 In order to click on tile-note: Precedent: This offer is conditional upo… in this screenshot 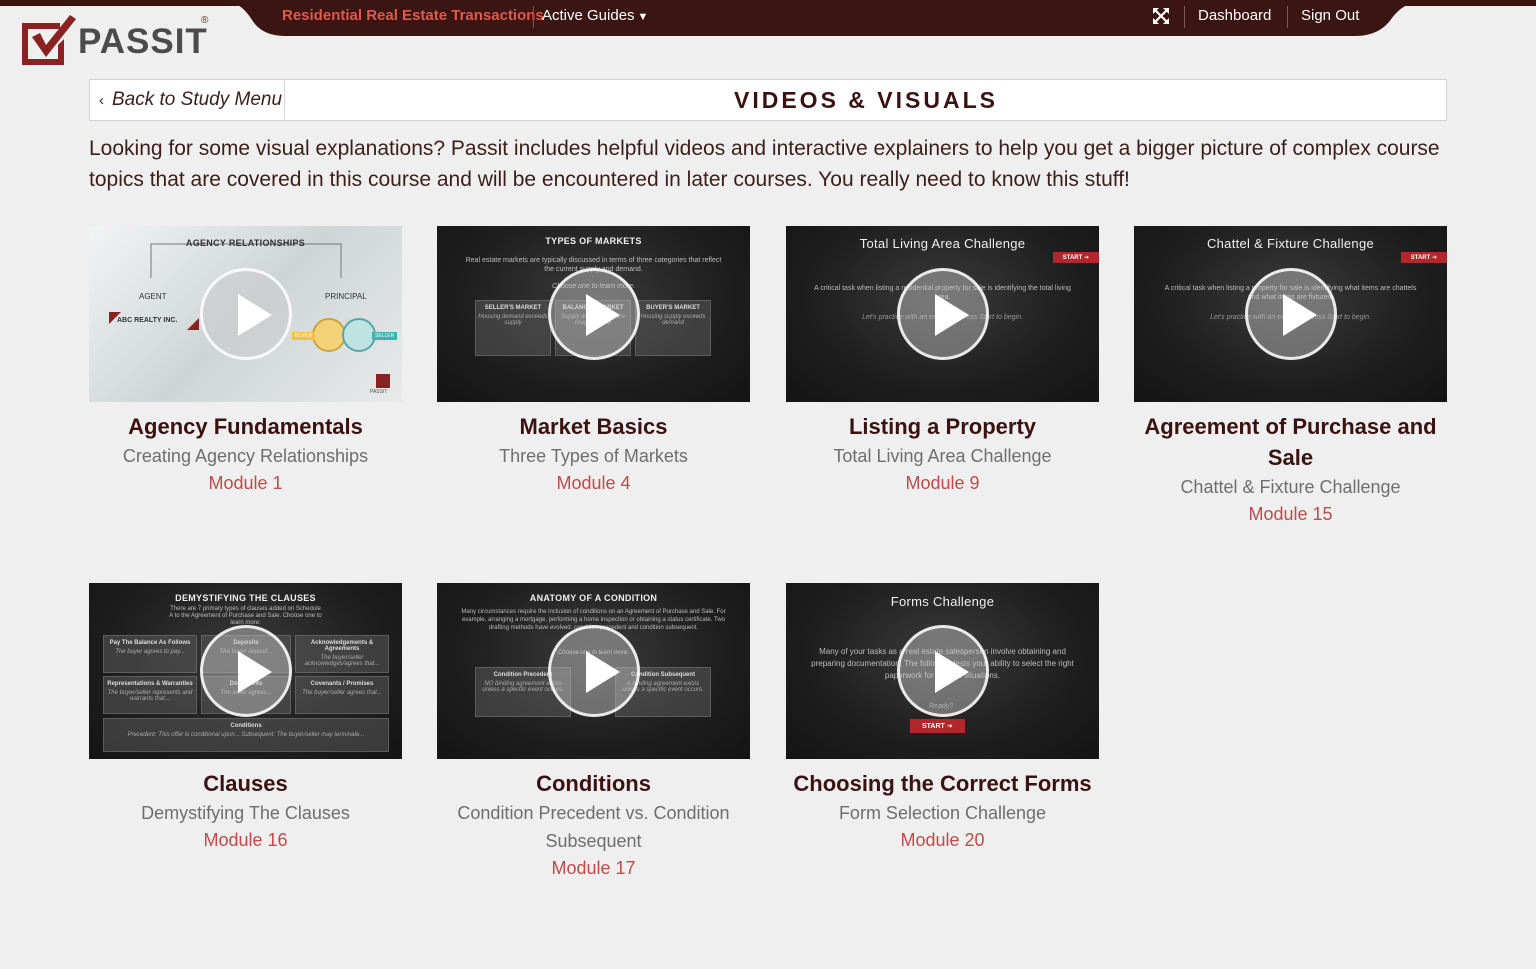, I will do `click(246, 735)`.